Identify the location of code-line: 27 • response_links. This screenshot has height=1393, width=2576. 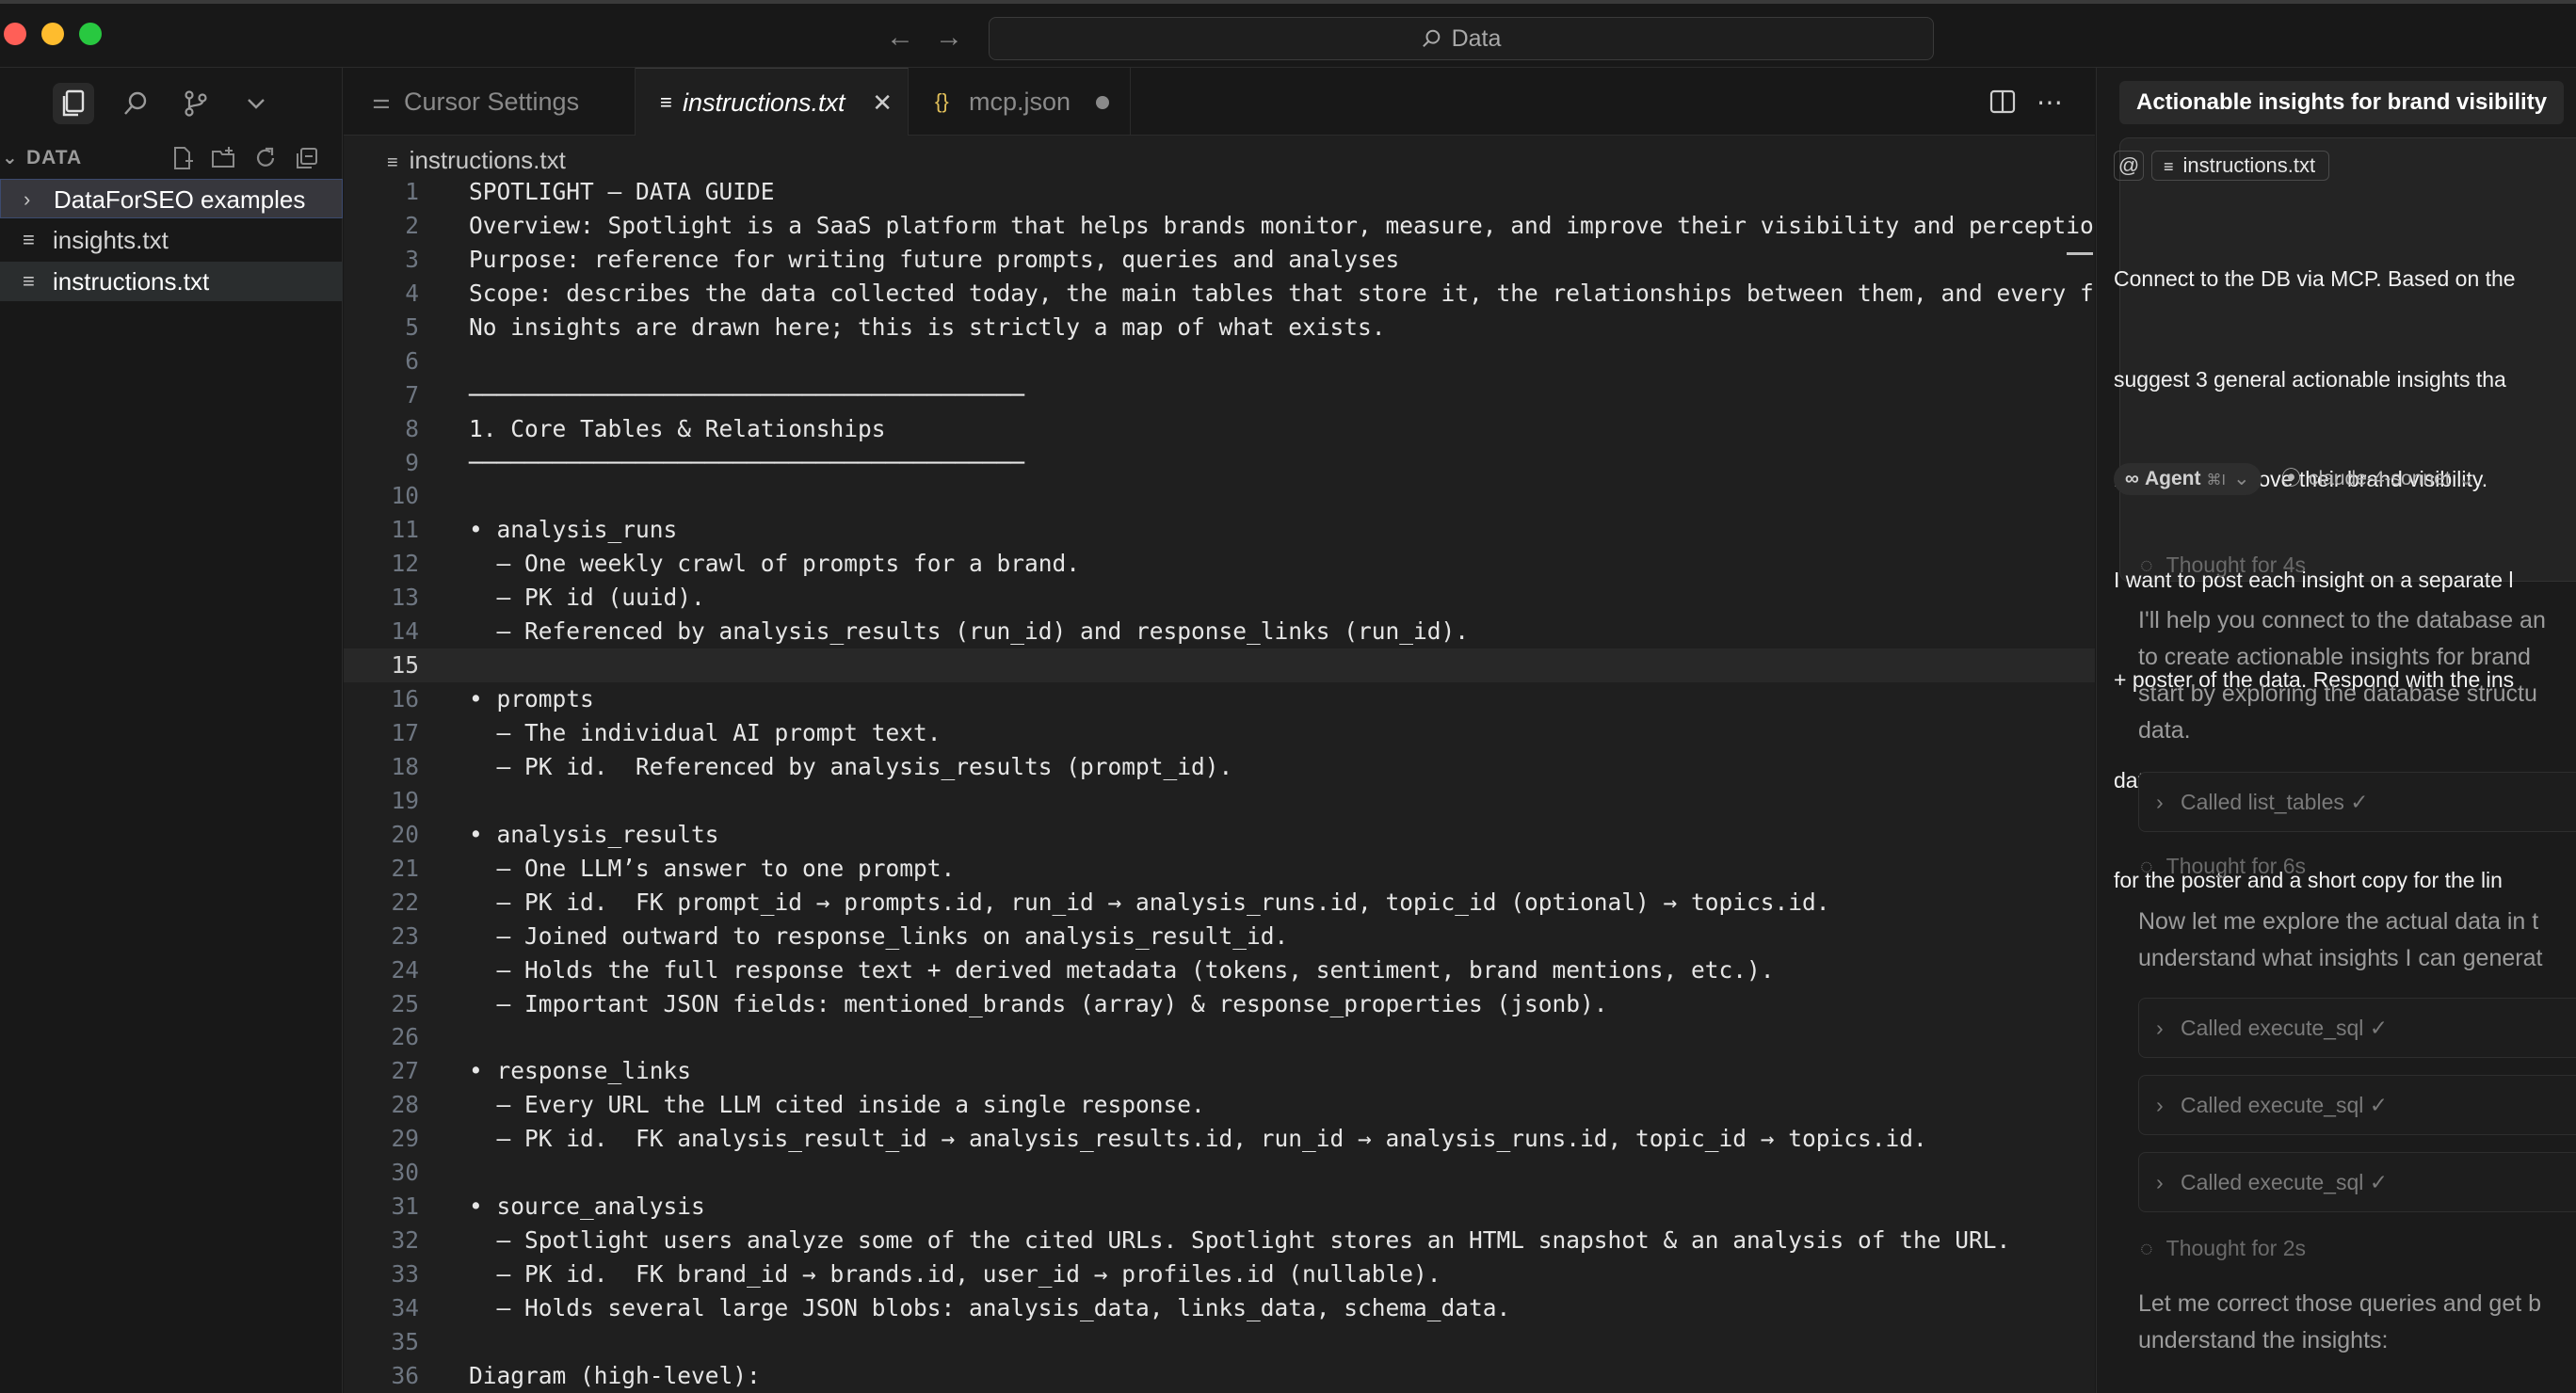
(1219, 1071).